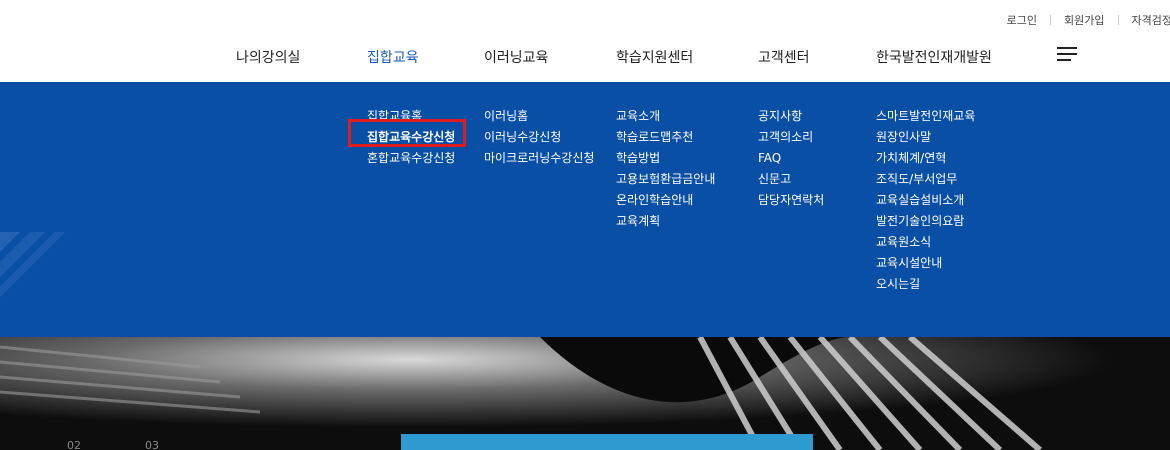 The width and height of the screenshot is (1170, 450). Describe the element at coordinates (665, 137) in the screenshot. I see `submenu-roadmap: 학습로드맵추천` at that location.